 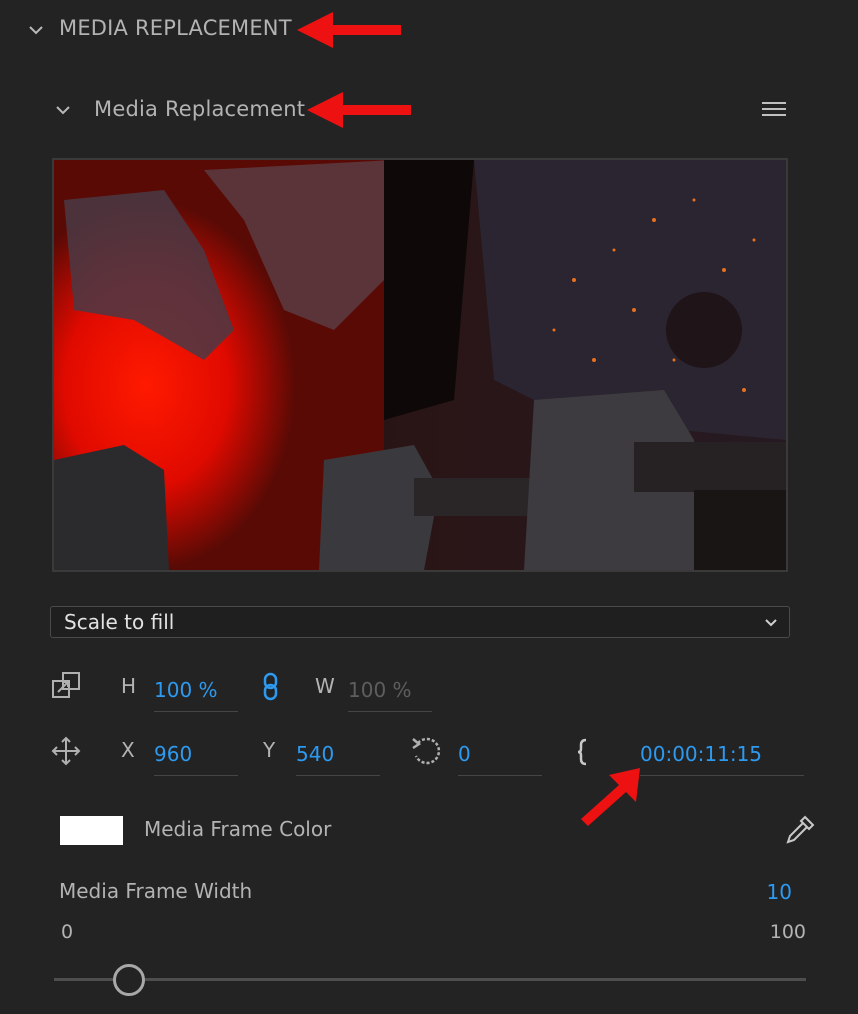 I want to click on slider-max-label: 100, so click(x=787, y=932).